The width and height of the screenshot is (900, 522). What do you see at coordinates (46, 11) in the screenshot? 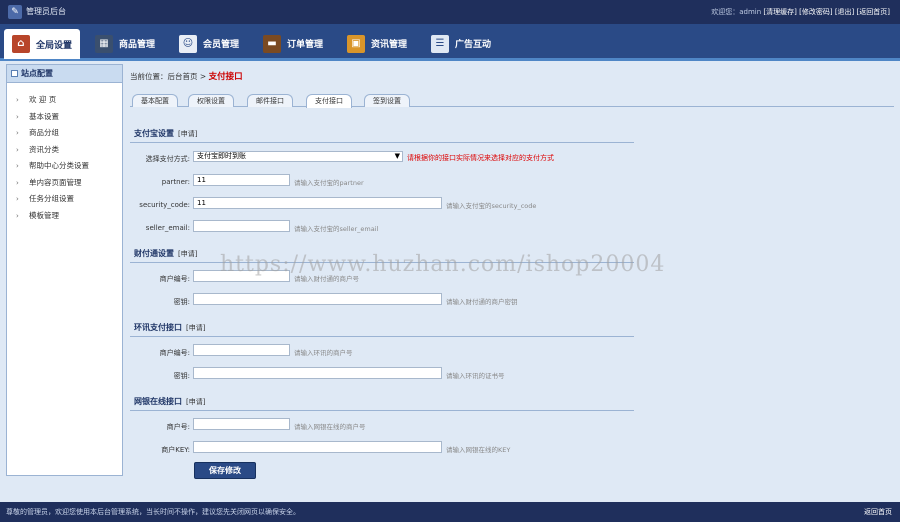
I see `app-title: 管理员后台` at bounding box center [46, 11].